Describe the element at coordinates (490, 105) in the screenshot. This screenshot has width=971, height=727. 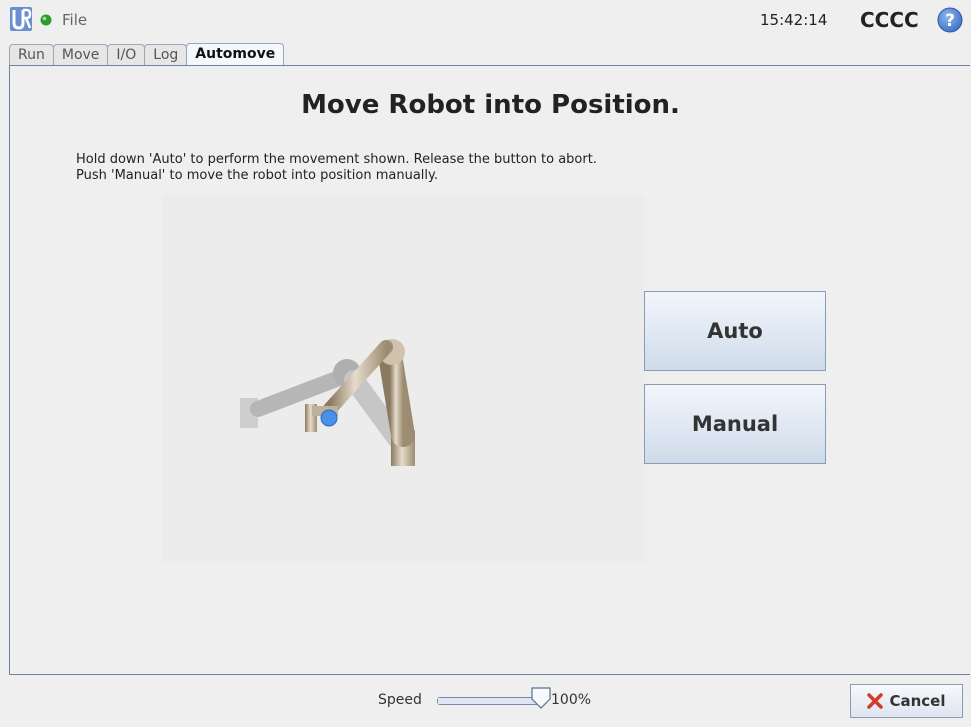
I see `page-title: Move Robot into Position.` at that location.